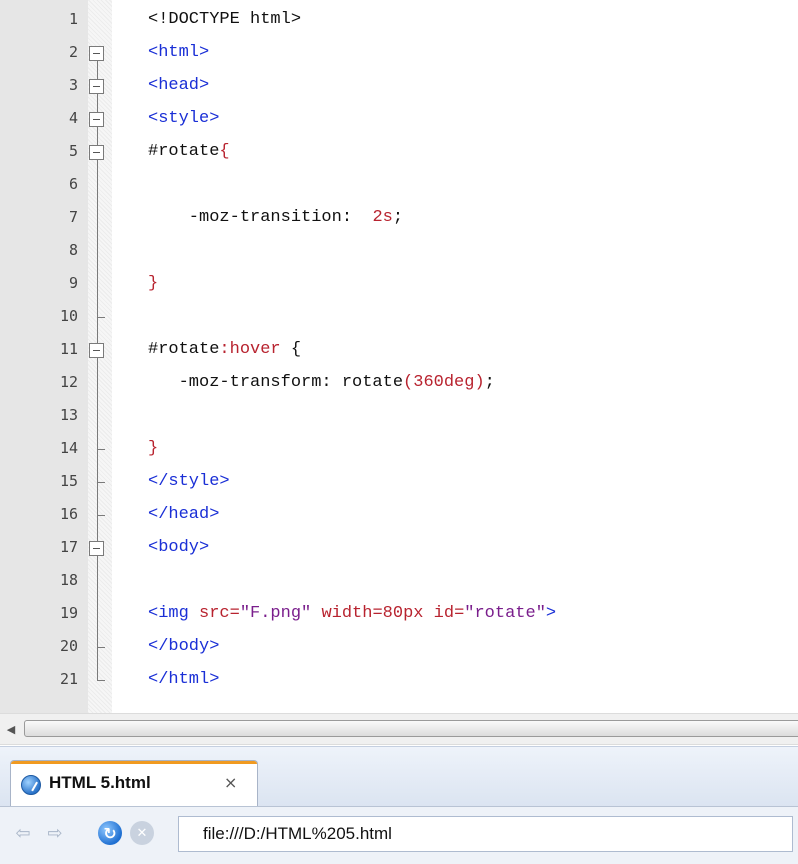  I want to click on code-line: </body>, so click(183, 646).